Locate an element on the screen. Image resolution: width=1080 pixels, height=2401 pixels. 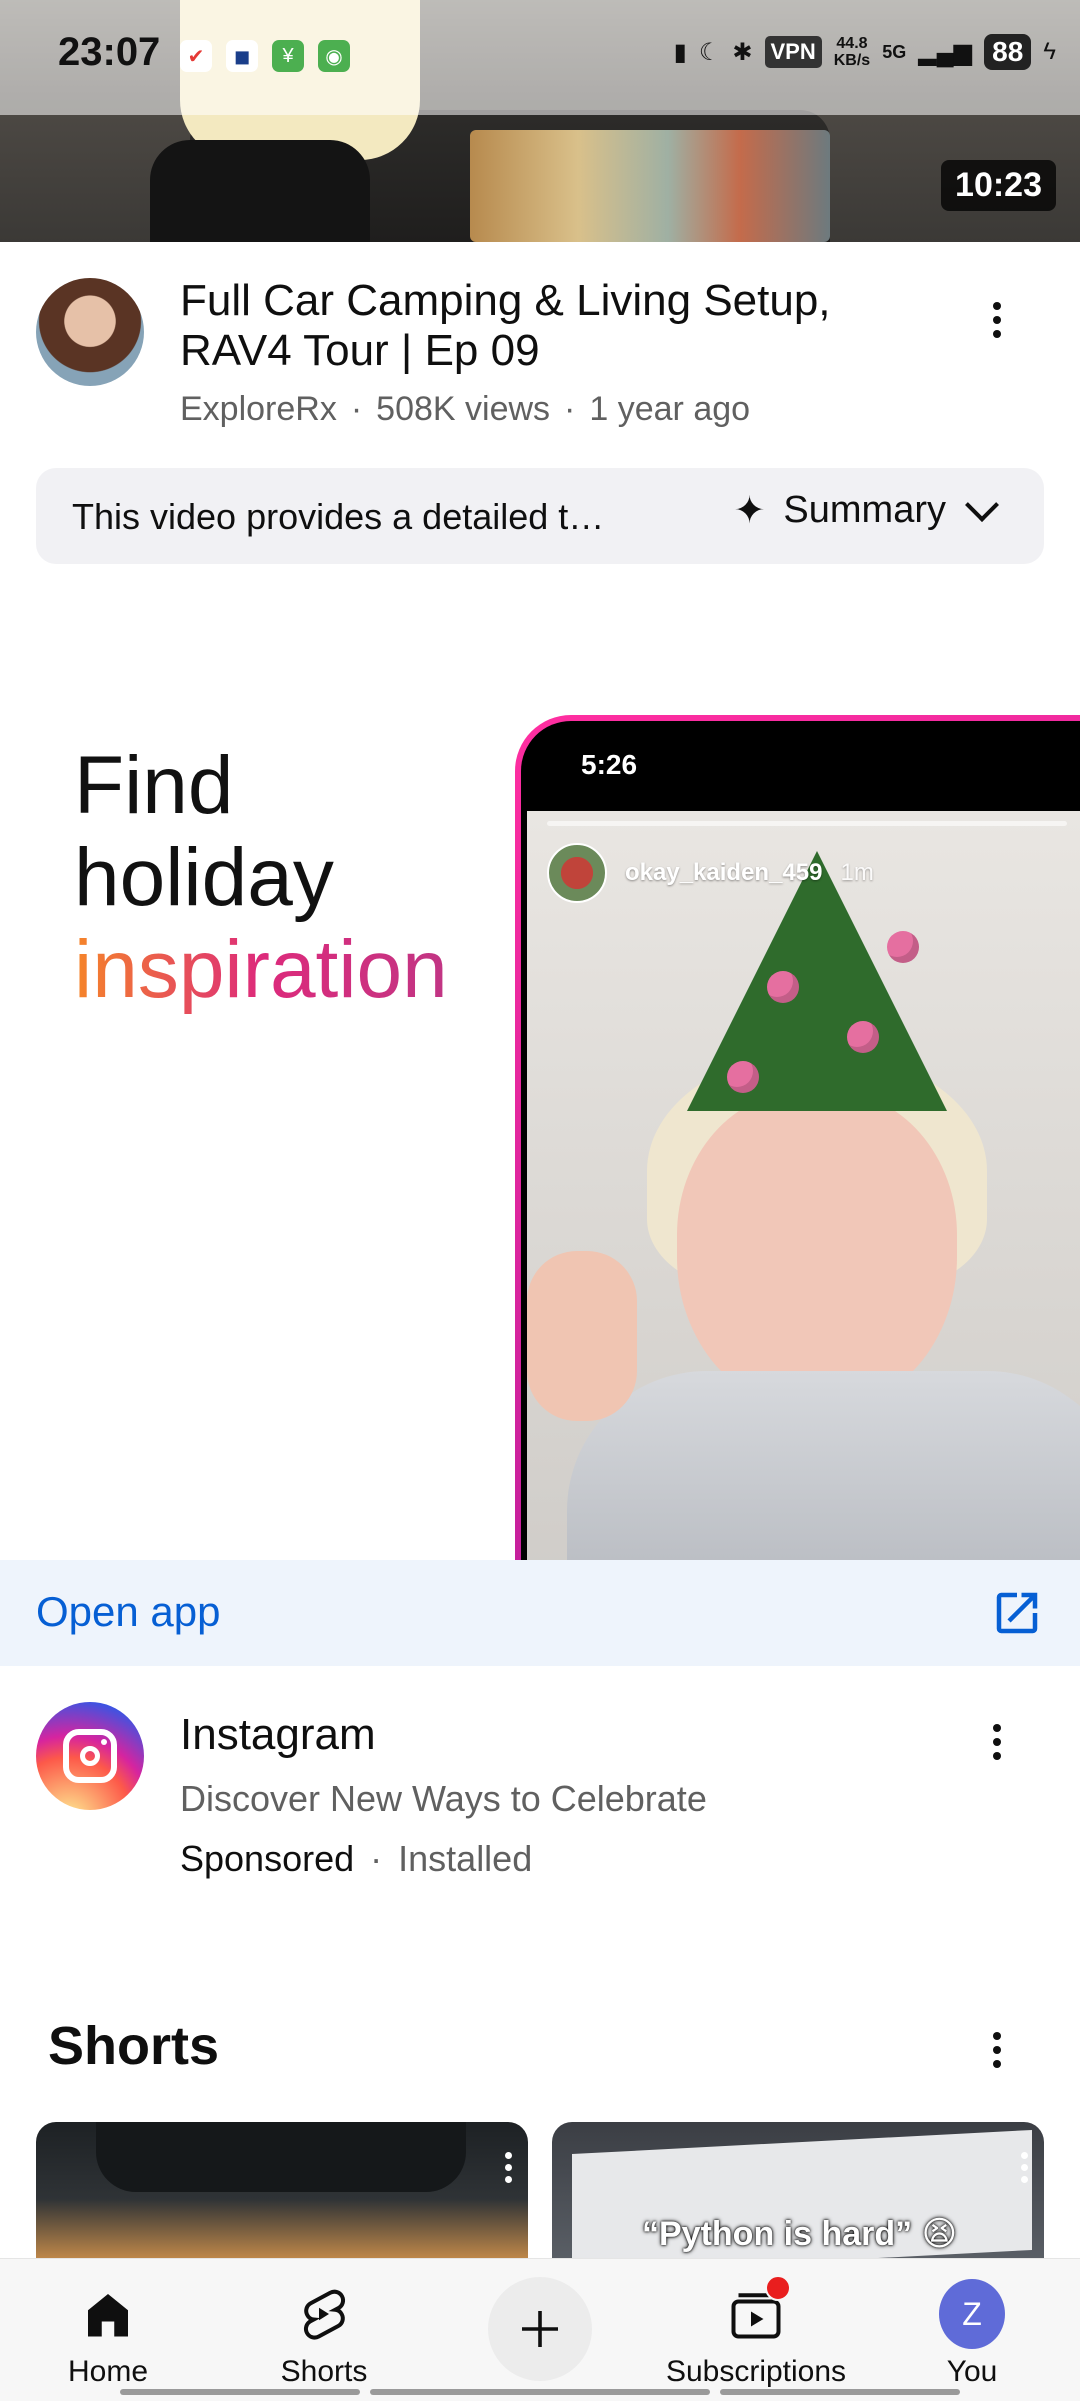
home-icon is located at coordinates (108, 2314).